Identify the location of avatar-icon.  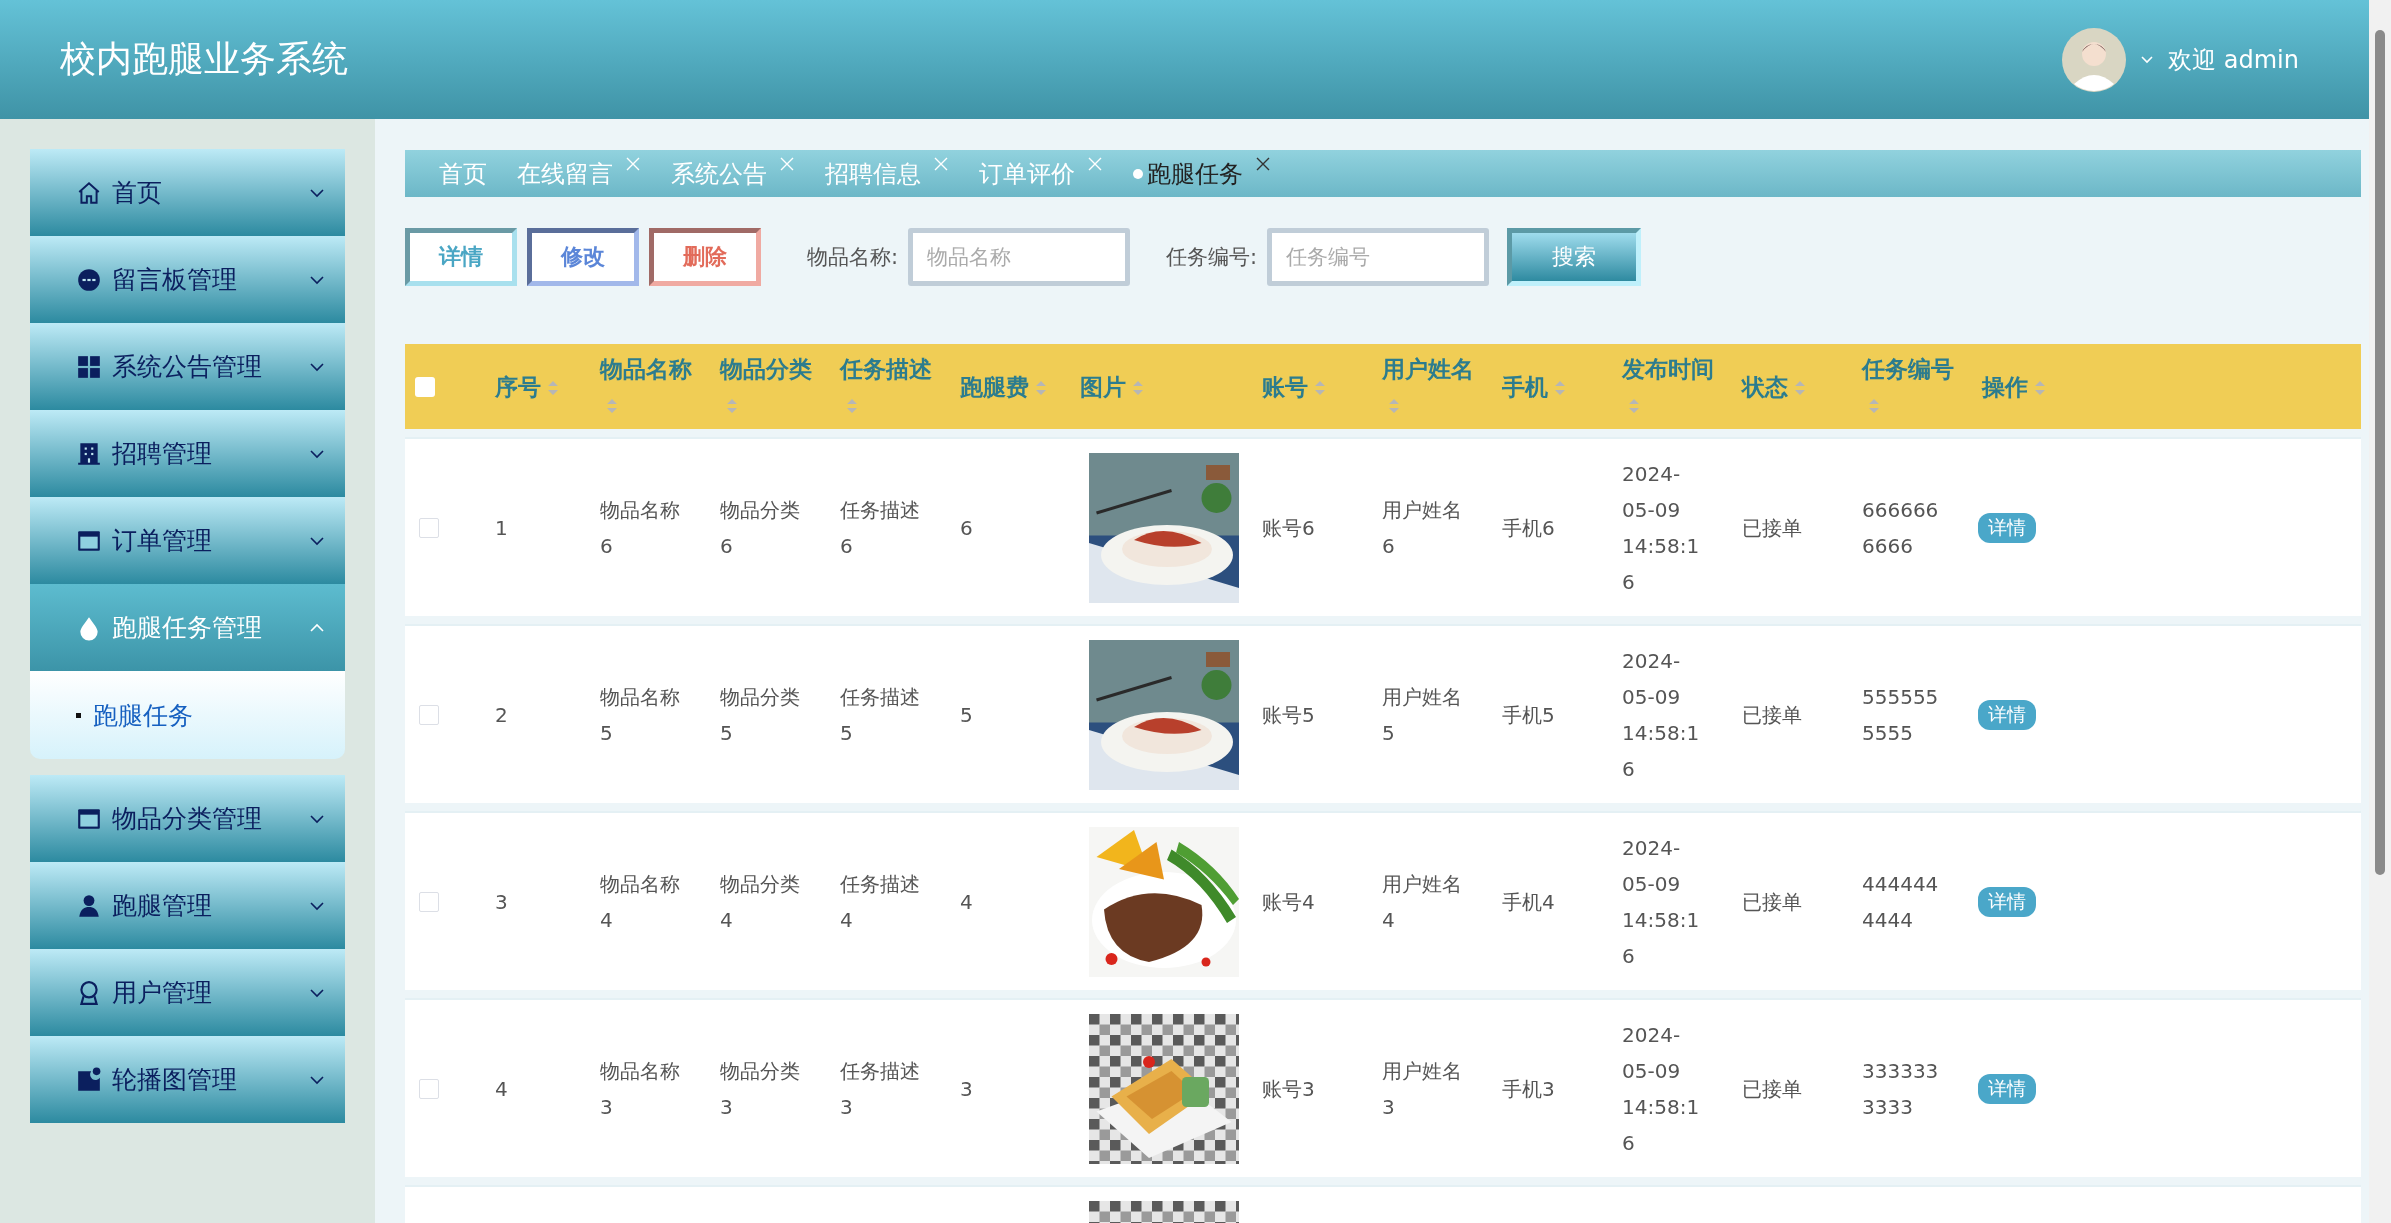
(2094, 59).